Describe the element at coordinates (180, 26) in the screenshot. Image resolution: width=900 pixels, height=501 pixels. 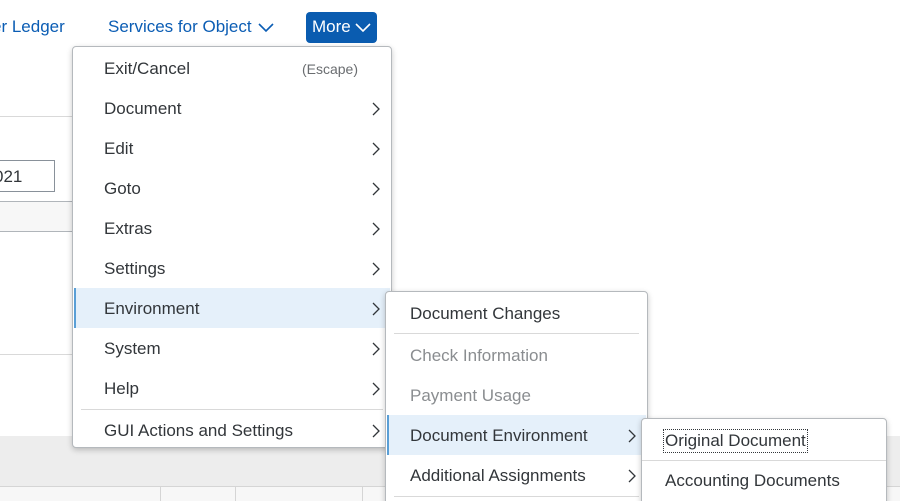
I see `services-for-object-label: Services for Object` at that location.